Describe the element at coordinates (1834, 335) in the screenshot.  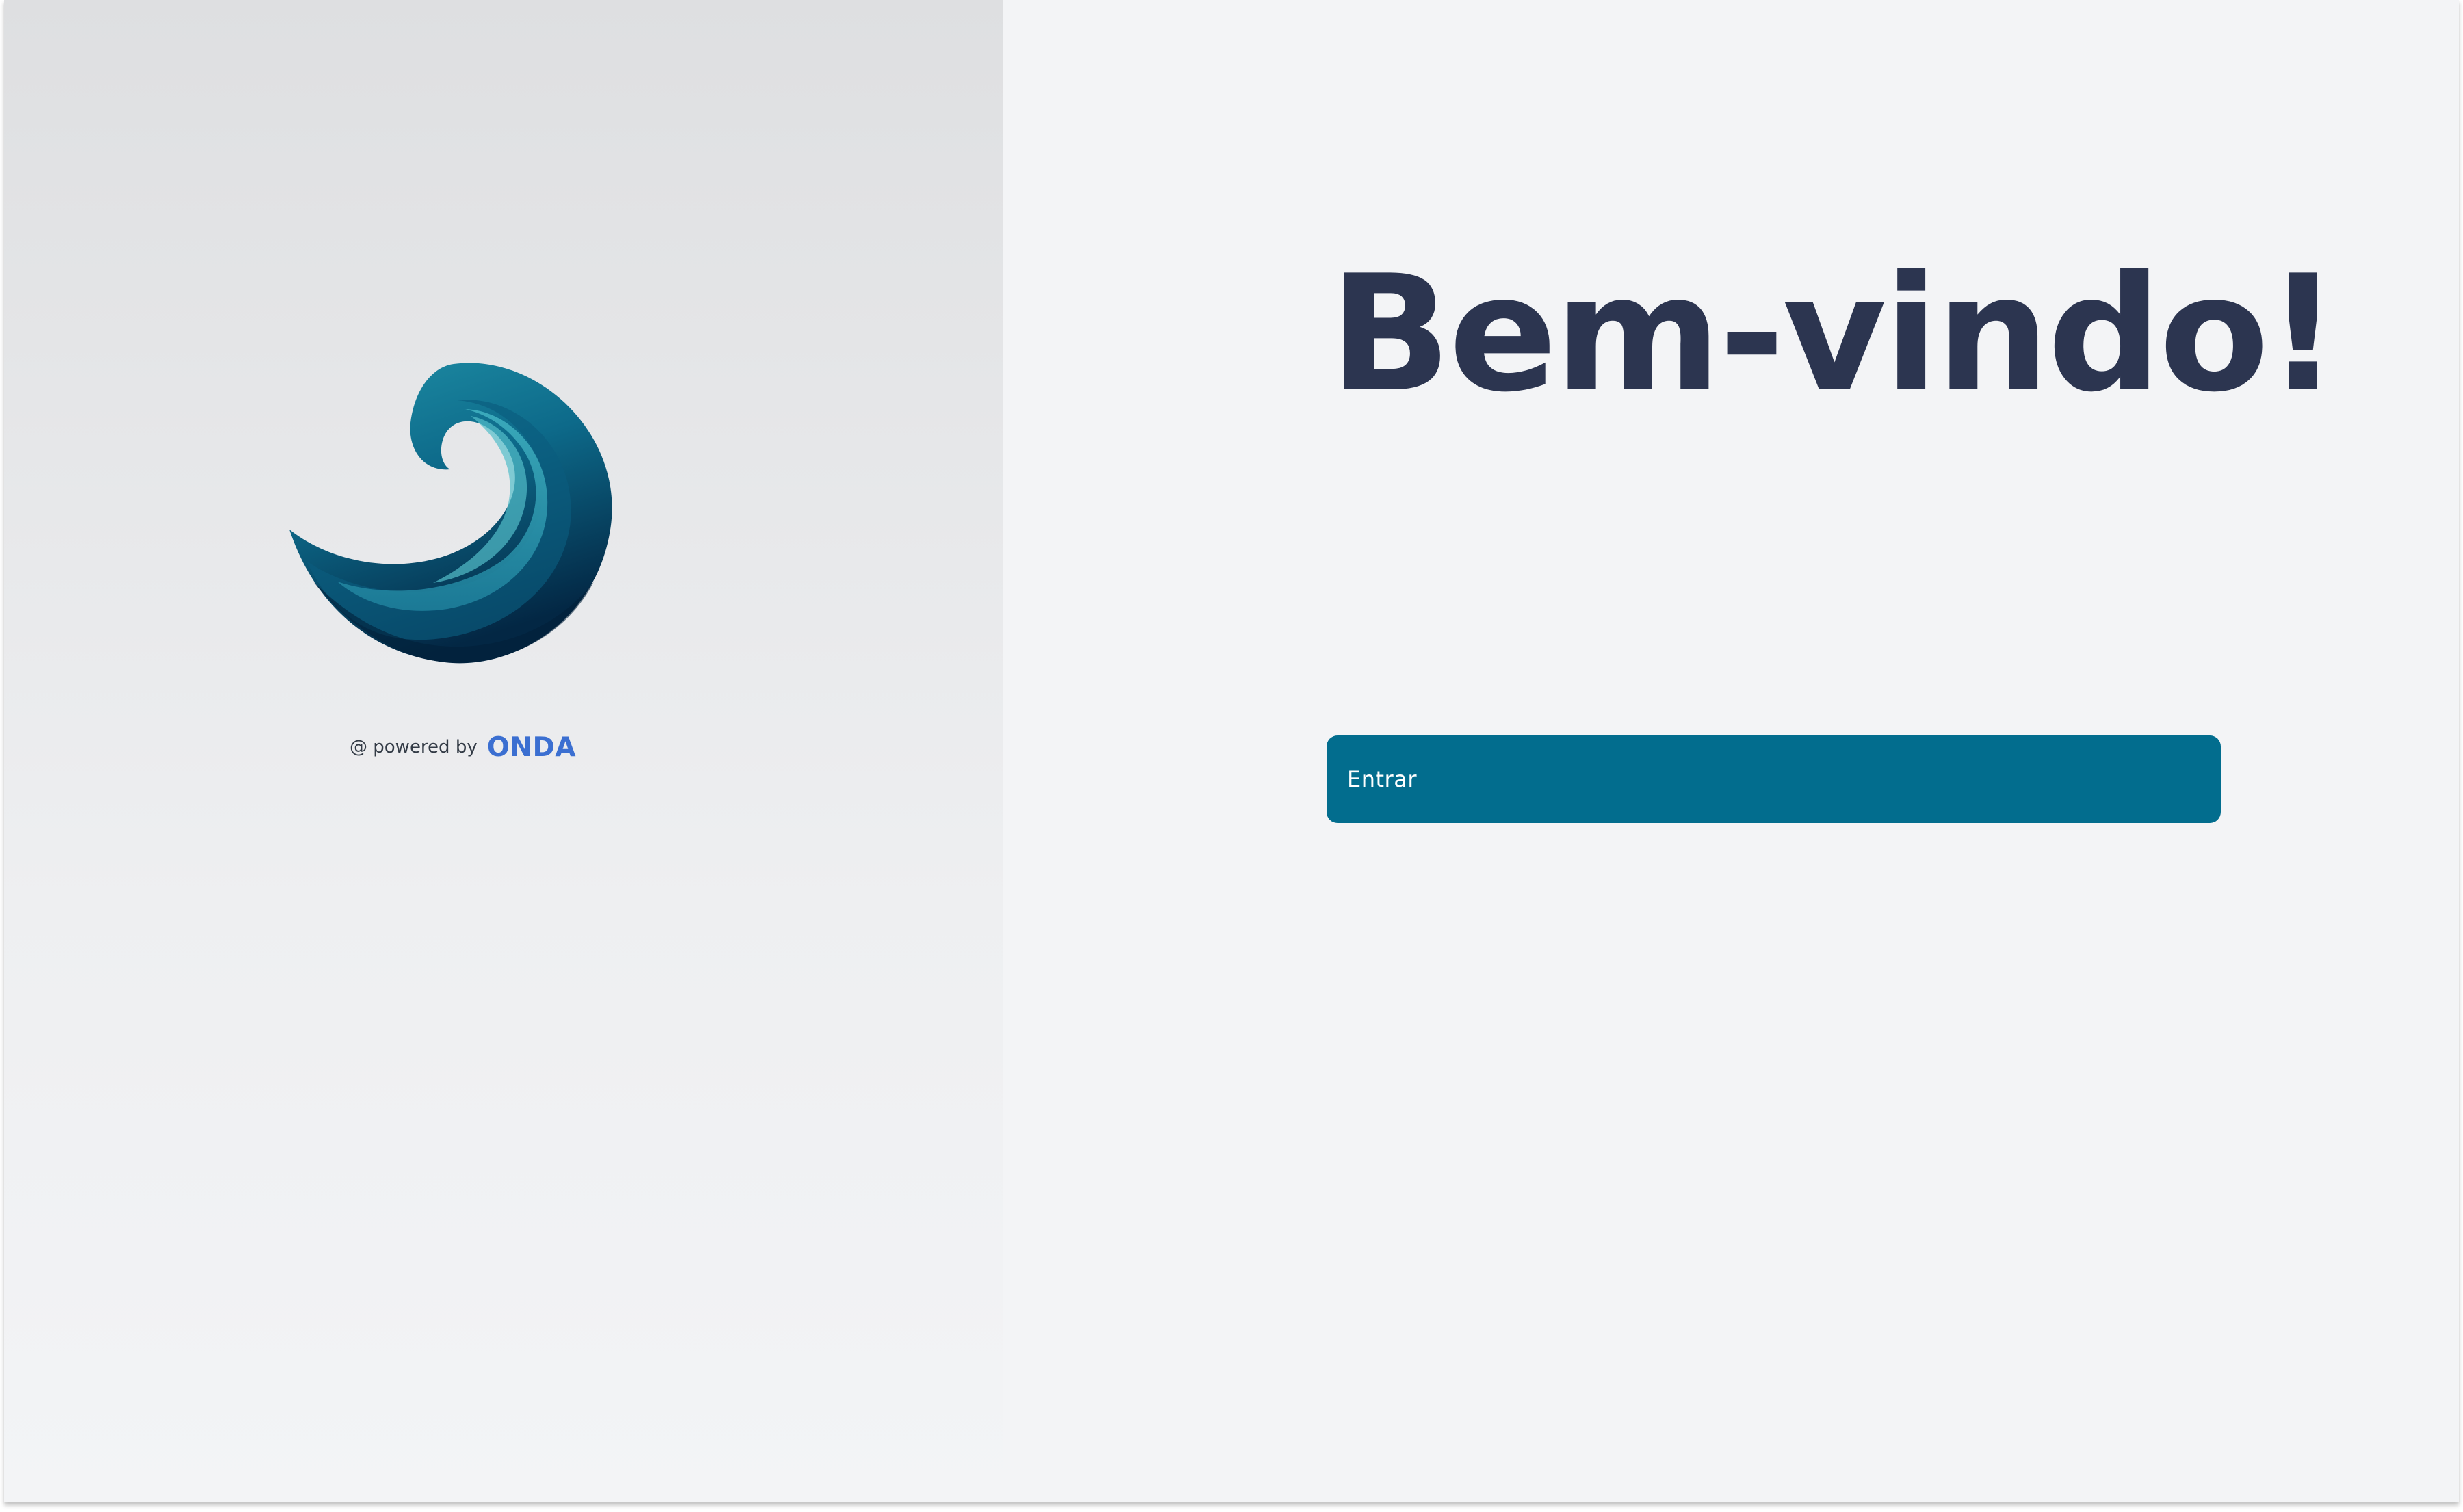
I see `welcome-title: Bem-vindo!` at that location.